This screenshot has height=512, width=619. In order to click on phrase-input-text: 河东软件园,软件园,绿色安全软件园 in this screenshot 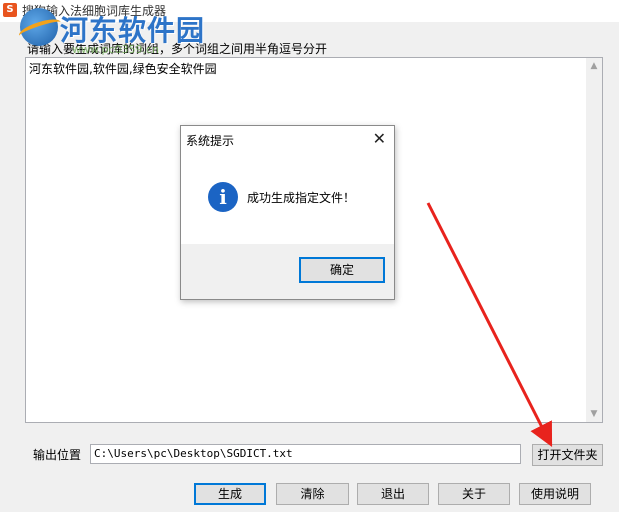, I will do `click(123, 69)`.